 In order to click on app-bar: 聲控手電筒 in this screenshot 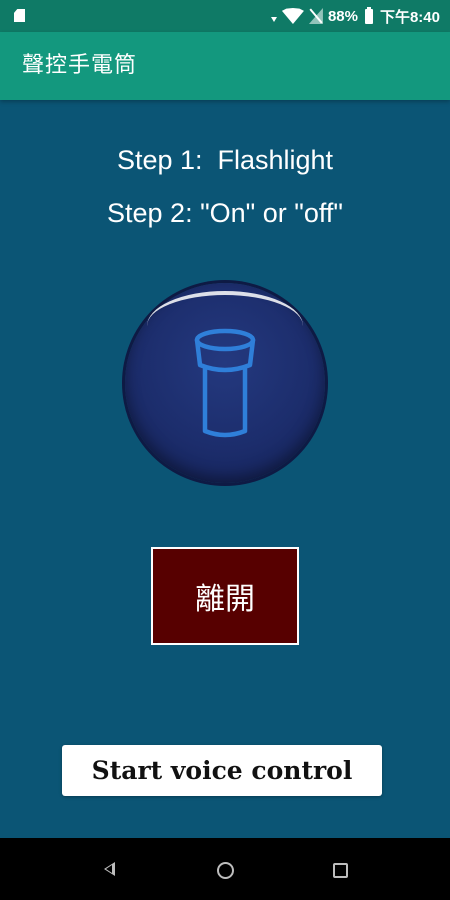, I will do `click(225, 66)`.